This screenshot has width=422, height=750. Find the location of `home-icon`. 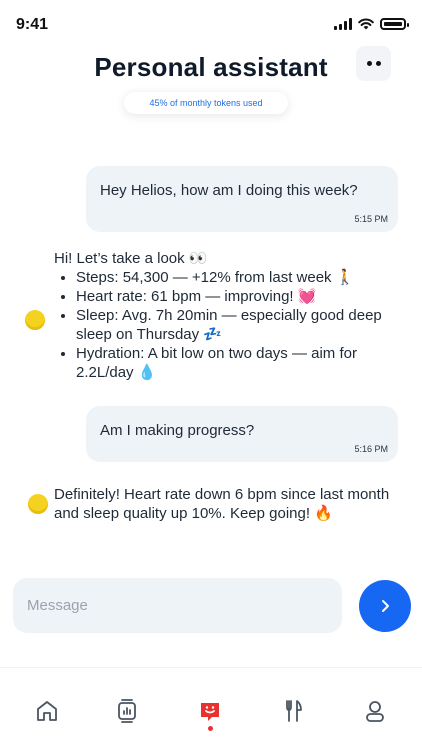

home-icon is located at coordinates (47, 711).